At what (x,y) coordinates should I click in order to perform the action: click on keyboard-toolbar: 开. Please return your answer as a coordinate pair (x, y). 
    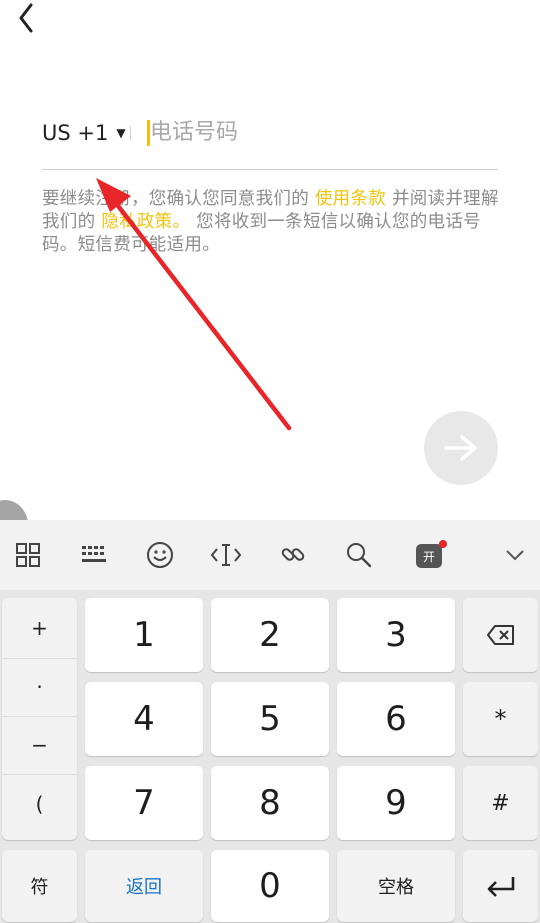
    Looking at the image, I should click on (270, 555).